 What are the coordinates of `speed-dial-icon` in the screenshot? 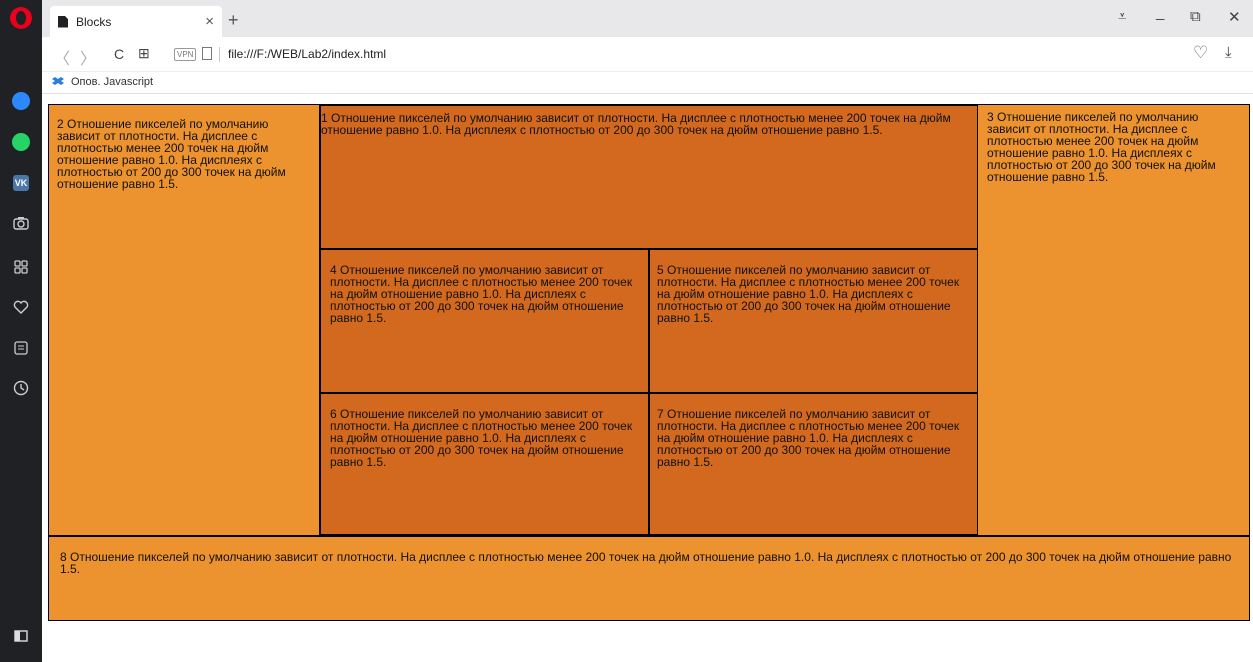 It's located at (21, 267).